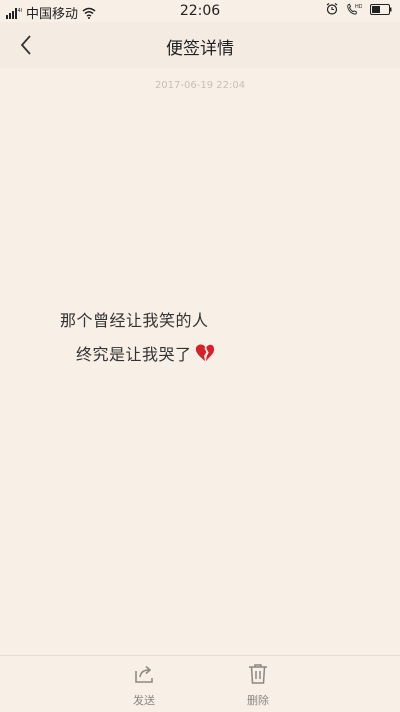 The width and height of the screenshot is (400, 712). Describe the element at coordinates (204, 353) in the screenshot. I see `broken-heart-icon` at that location.